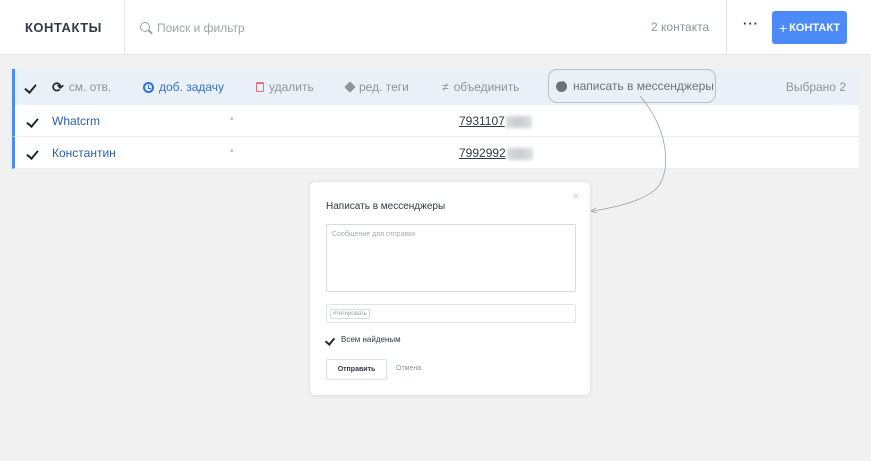 The height and width of the screenshot is (461, 871). I want to click on contact-name-link: Whatcrm, so click(76, 121).